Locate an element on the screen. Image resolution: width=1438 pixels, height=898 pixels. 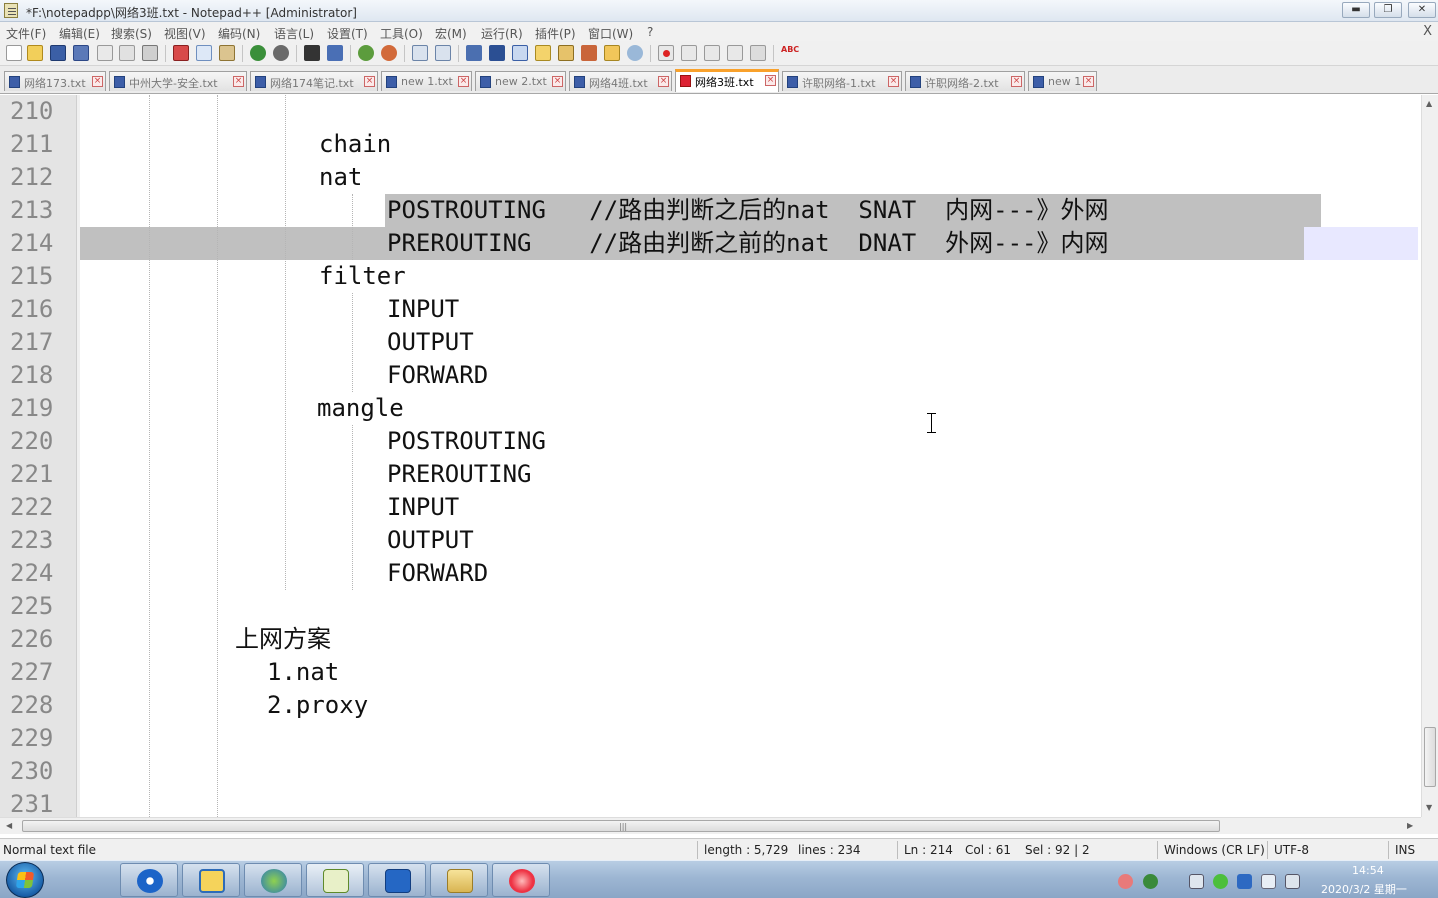
close-document-button: X is located at coordinates (1427, 31).